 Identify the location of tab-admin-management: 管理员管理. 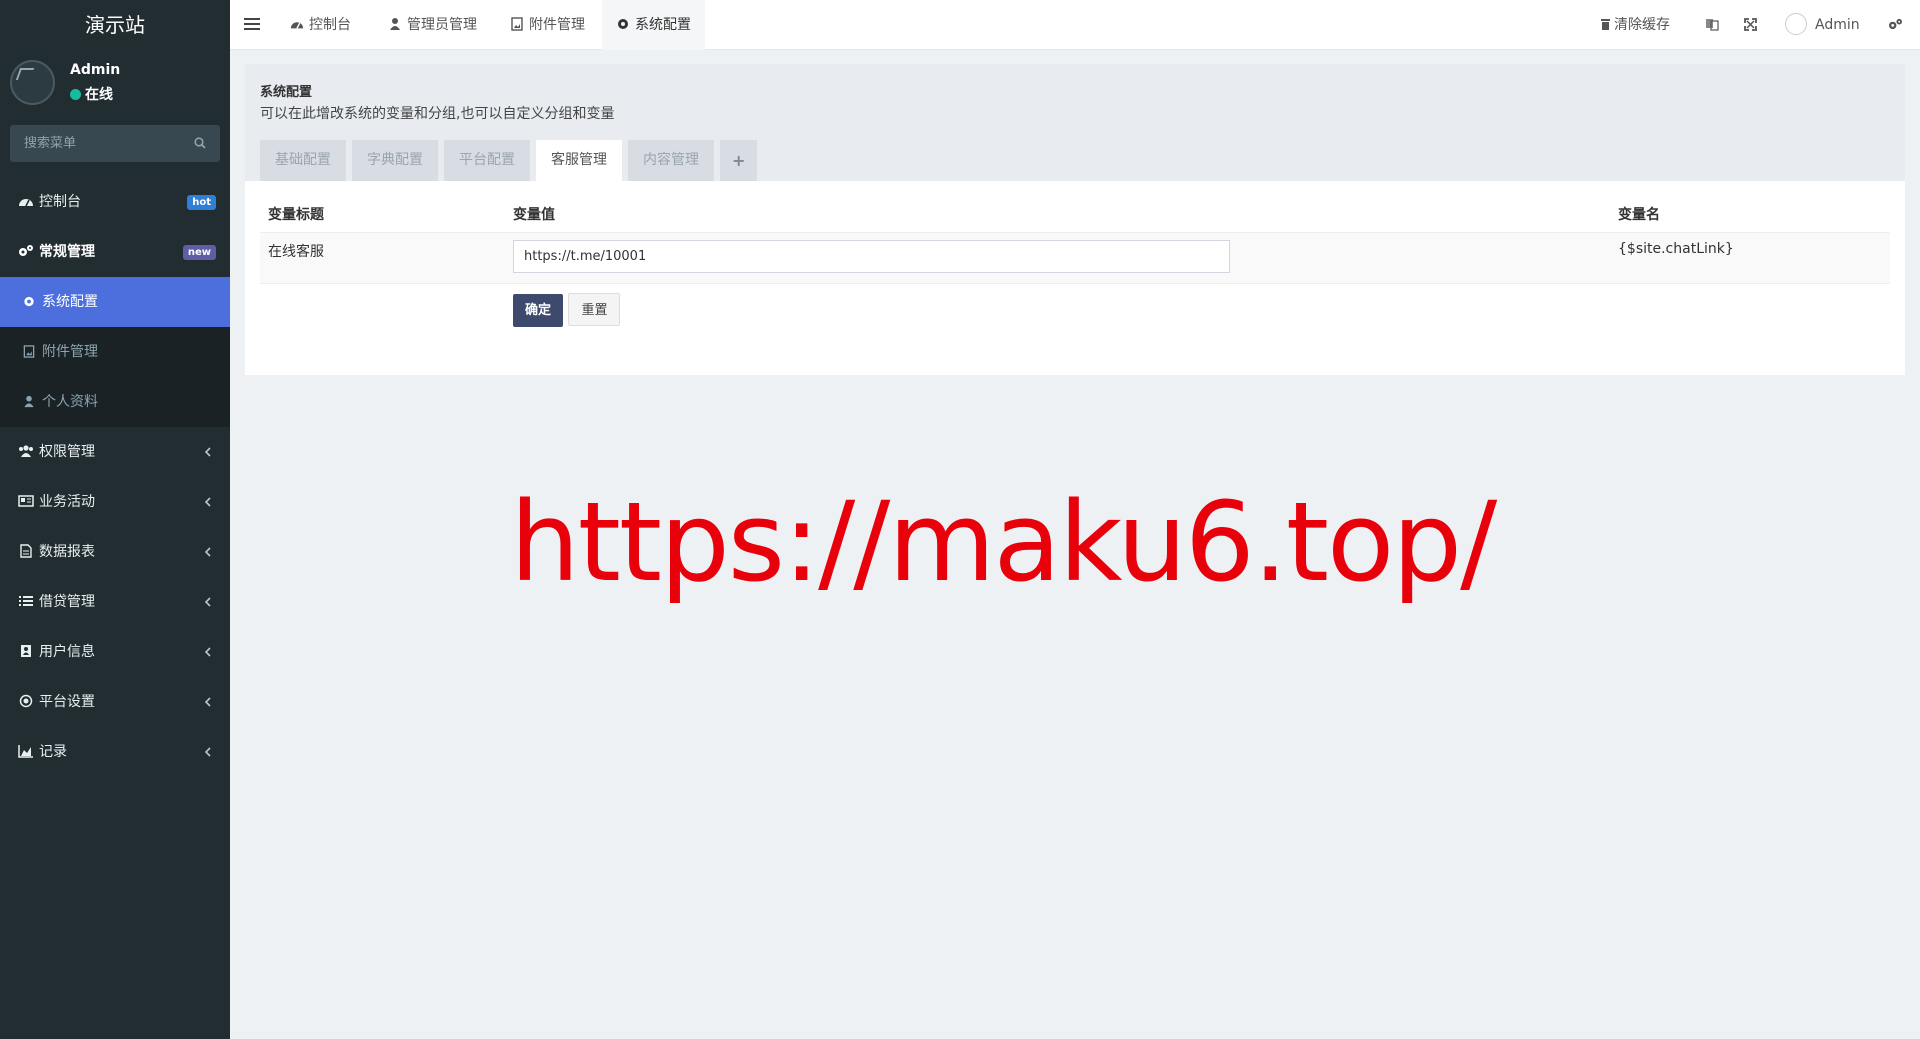
(432, 25).